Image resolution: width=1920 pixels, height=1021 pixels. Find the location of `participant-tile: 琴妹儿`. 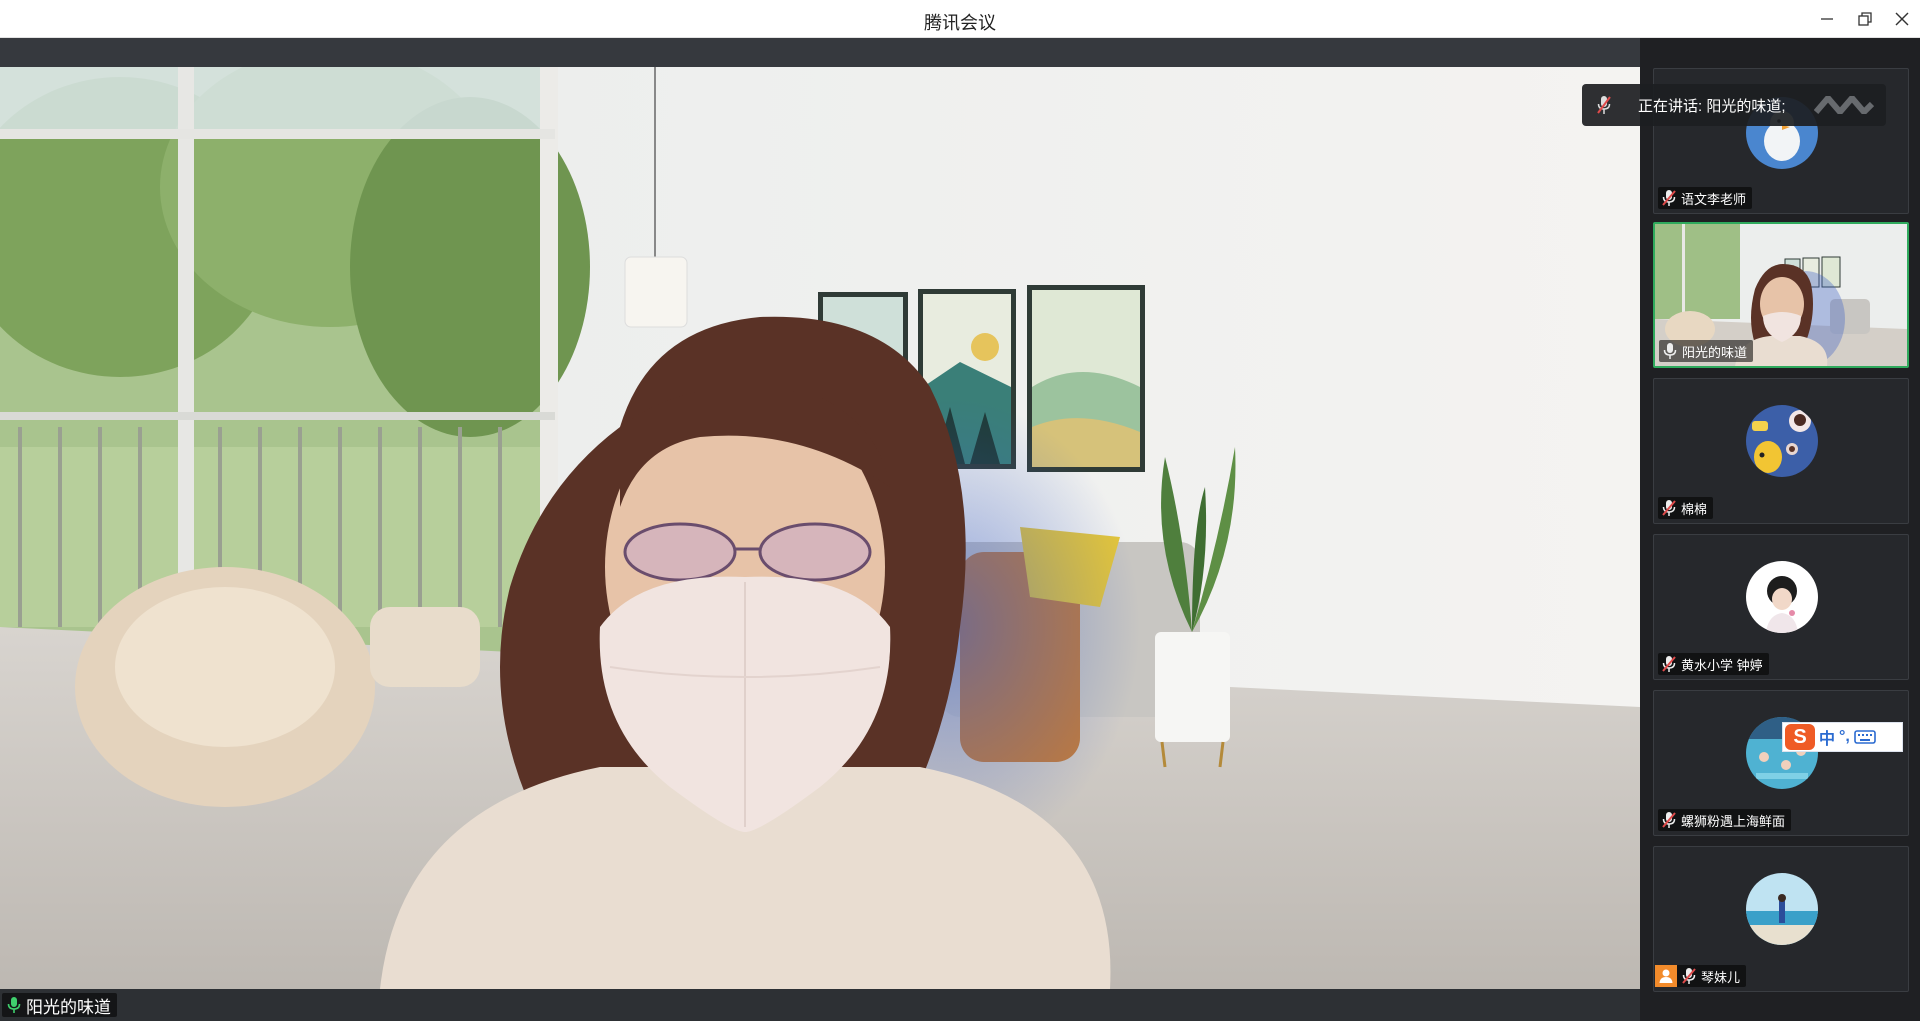

participant-tile: 琴妹儿 is located at coordinates (1781, 919).